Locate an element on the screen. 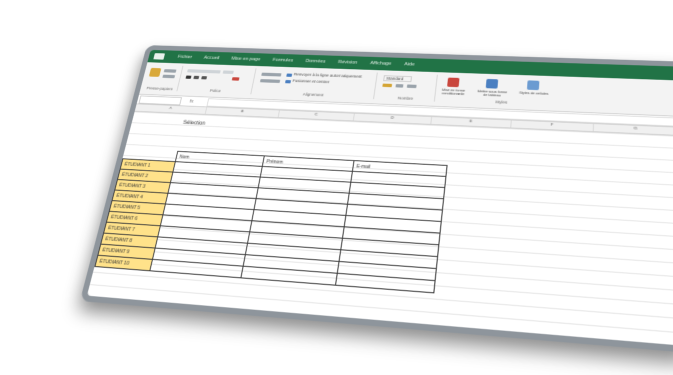 Image resolution: width=673 pixels, height=375 pixels. tab-4: Données is located at coordinates (315, 61).